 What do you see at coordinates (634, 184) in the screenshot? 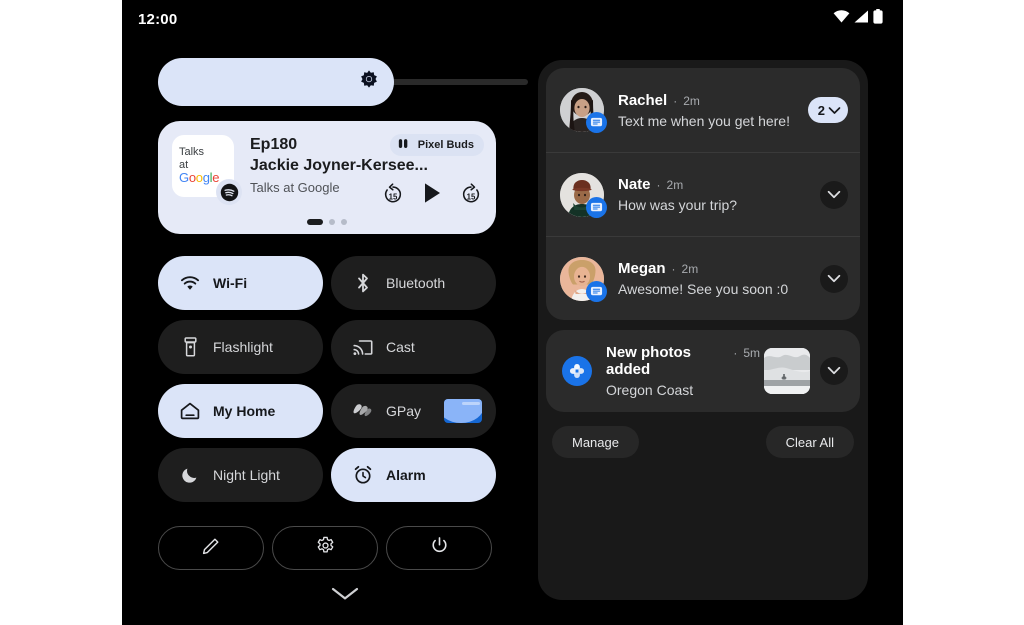
I see `notification-sender: Nate` at bounding box center [634, 184].